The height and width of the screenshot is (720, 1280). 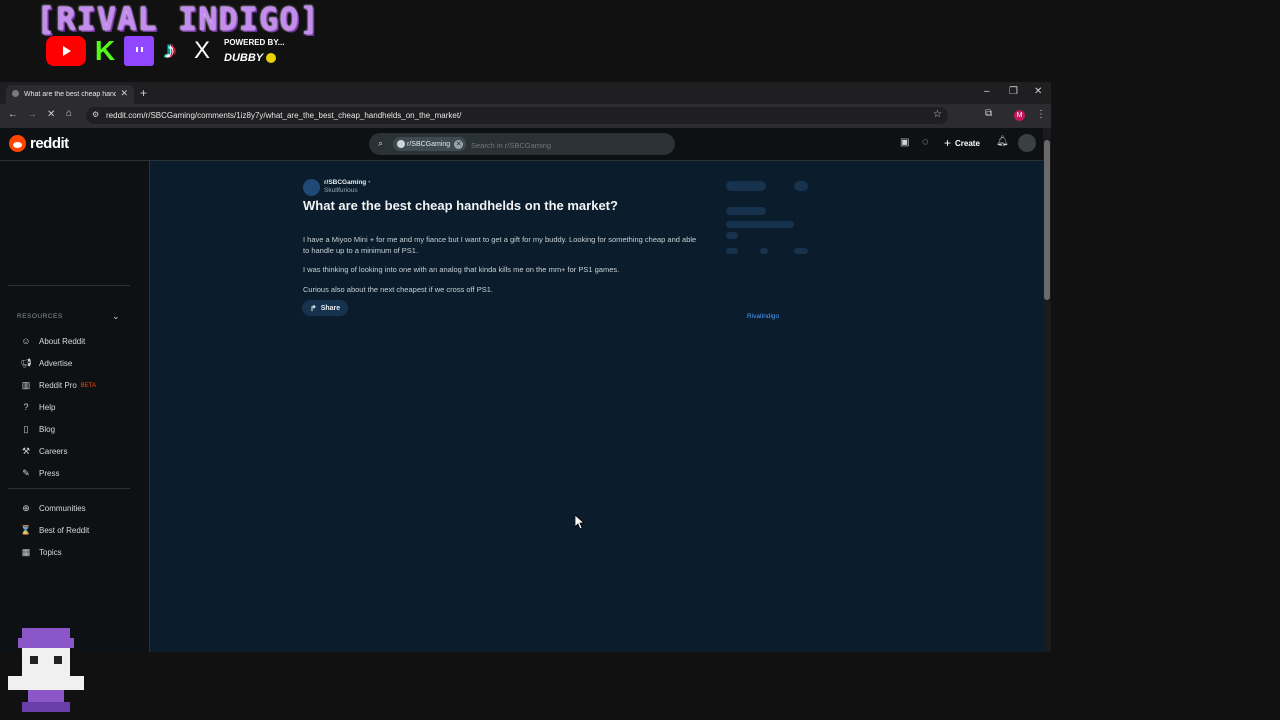 I want to click on twitch-icon, so click(x=139, y=51).